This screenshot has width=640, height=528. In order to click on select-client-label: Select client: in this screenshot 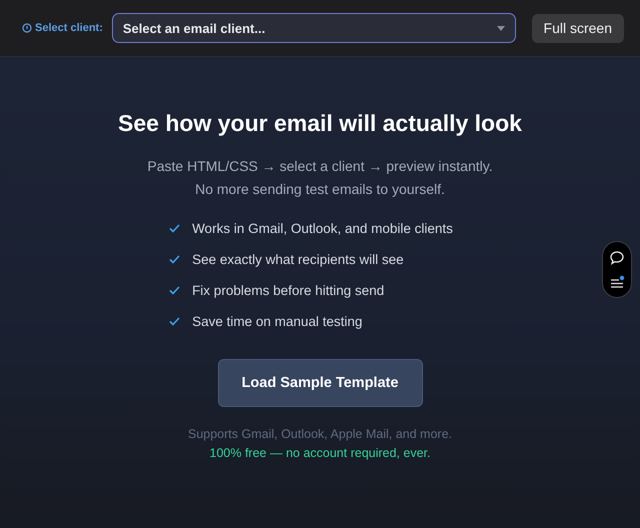, I will do `click(62, 28)`.